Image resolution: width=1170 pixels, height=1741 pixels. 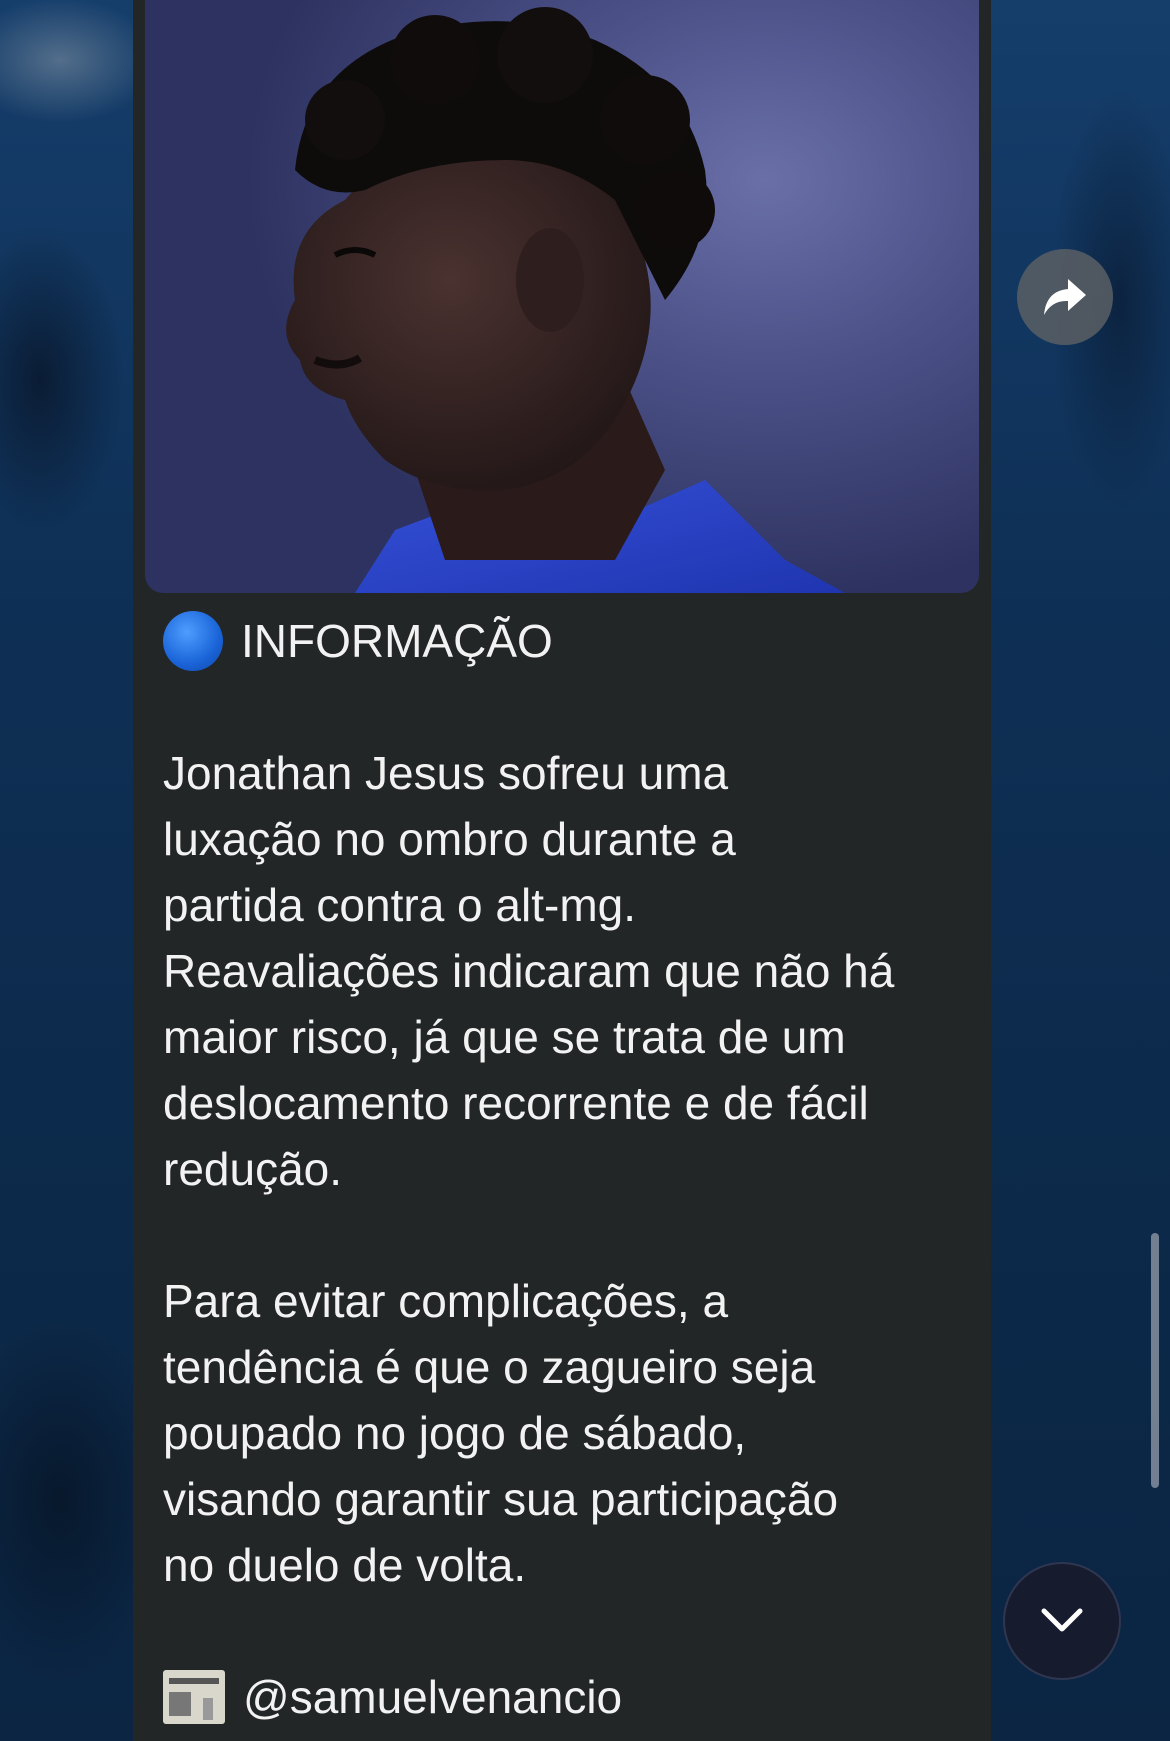 What do you see at coordinates (432, 1697) in the screenshot?
I see `source-handle: @samuelvenancio` at bounding box center [432, 1697].